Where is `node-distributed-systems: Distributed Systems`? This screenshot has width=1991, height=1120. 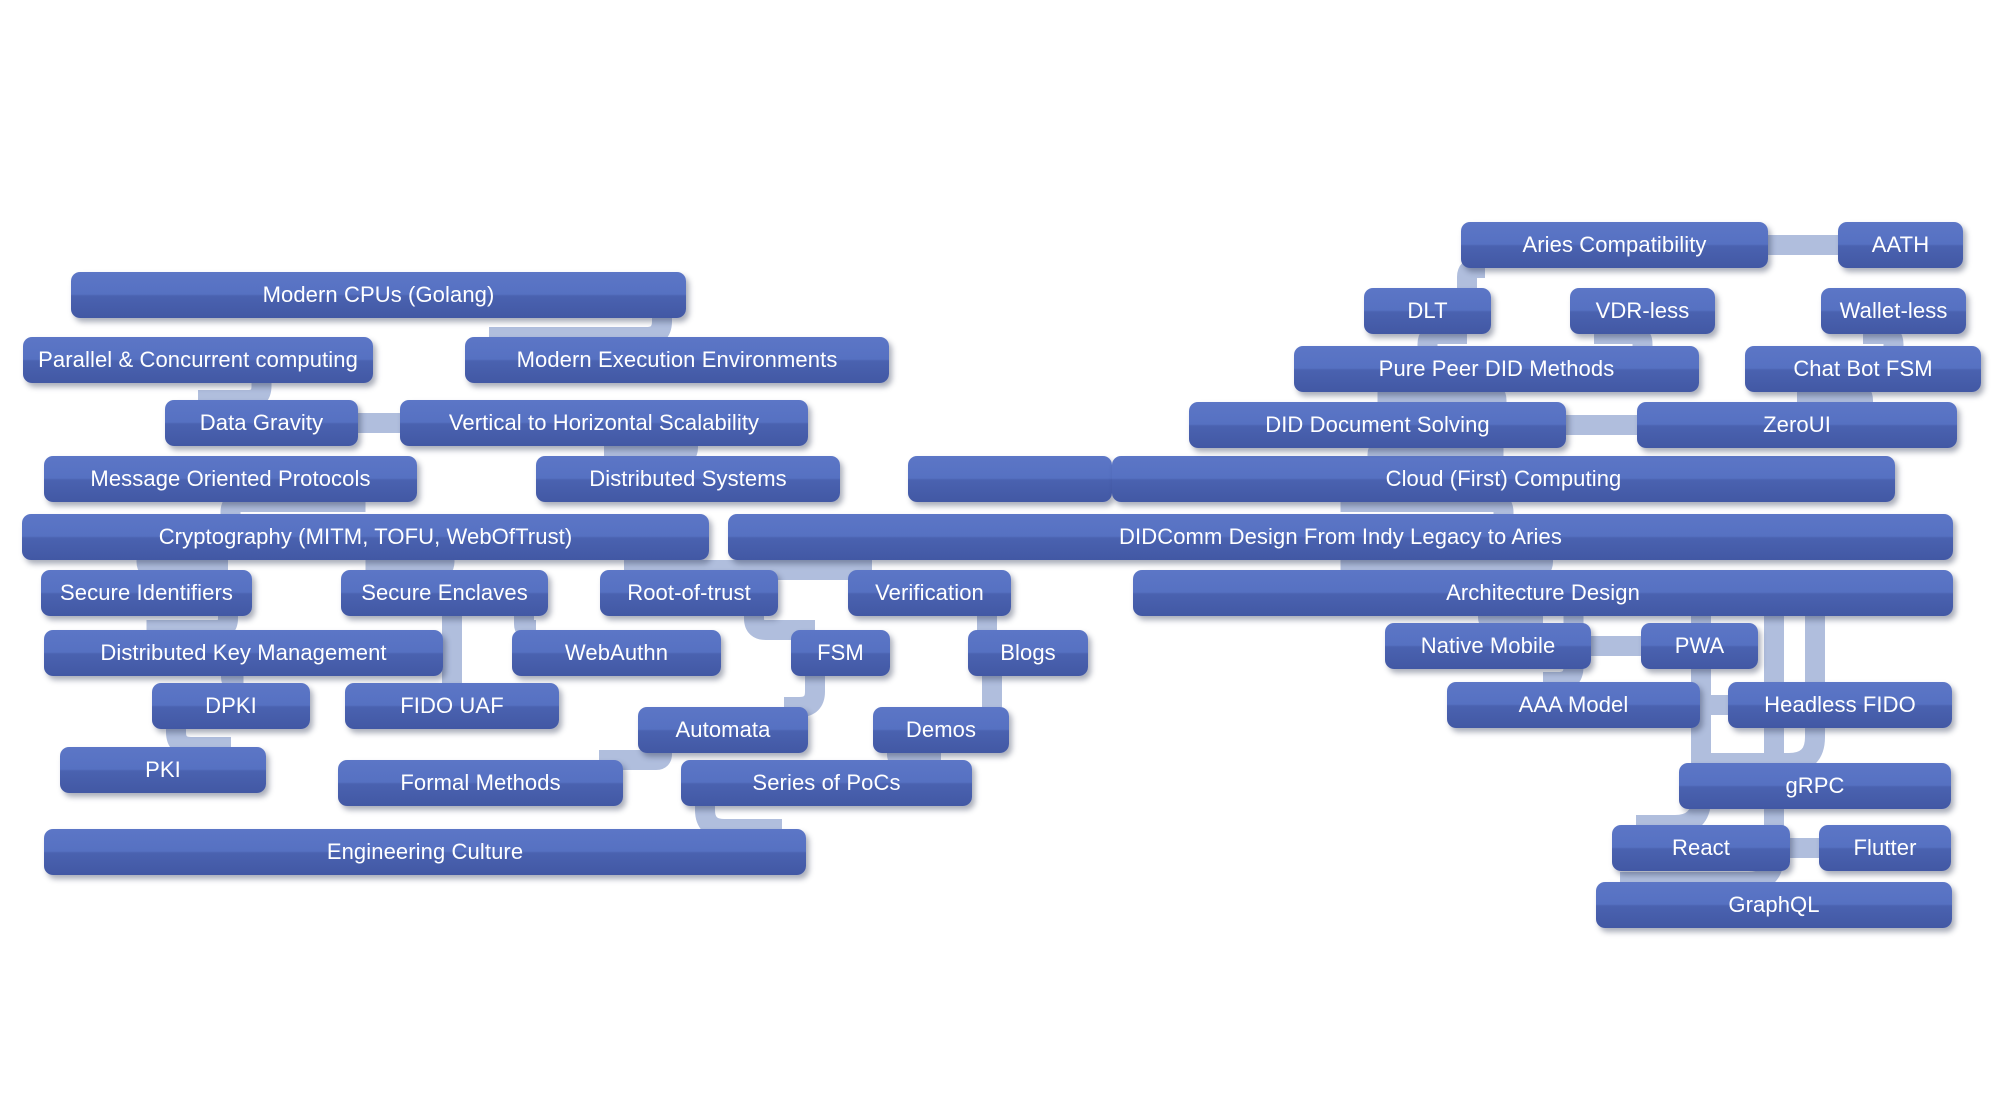 node-distributed-systems: Distributed Systems is located at coordinates (688, 479).